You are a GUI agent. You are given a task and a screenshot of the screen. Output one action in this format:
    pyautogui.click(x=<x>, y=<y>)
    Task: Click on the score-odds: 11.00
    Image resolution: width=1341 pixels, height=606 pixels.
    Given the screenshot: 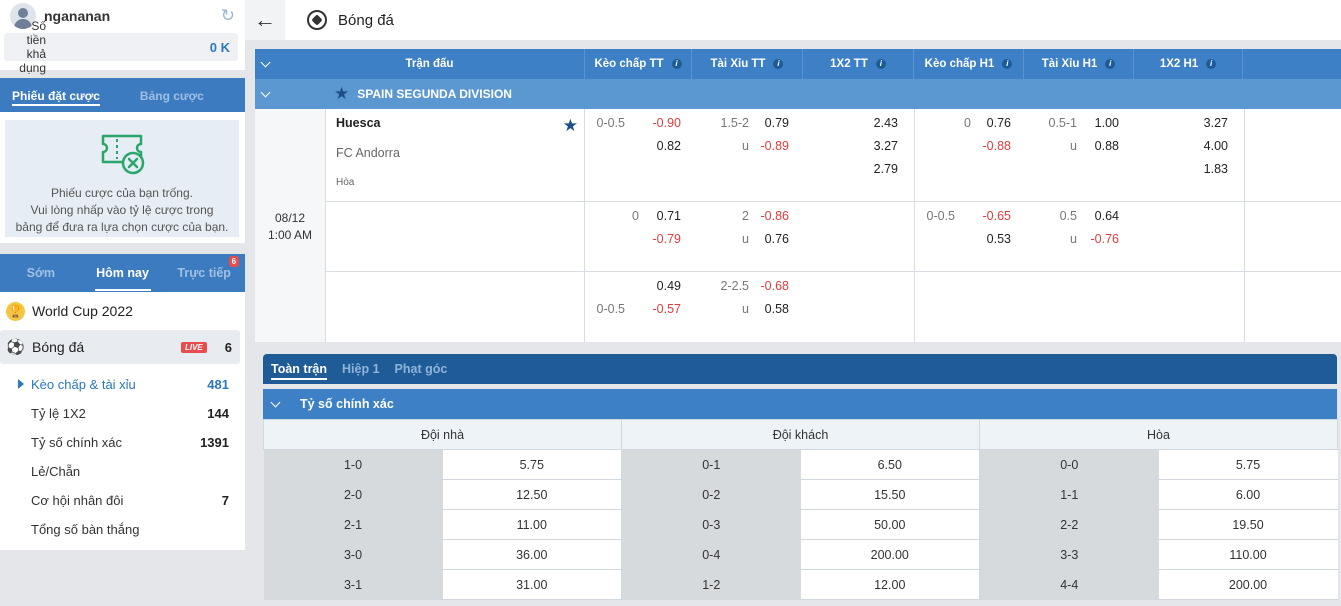 What is the action you would take?
    pyautogui.click(x=532, y=524)
    